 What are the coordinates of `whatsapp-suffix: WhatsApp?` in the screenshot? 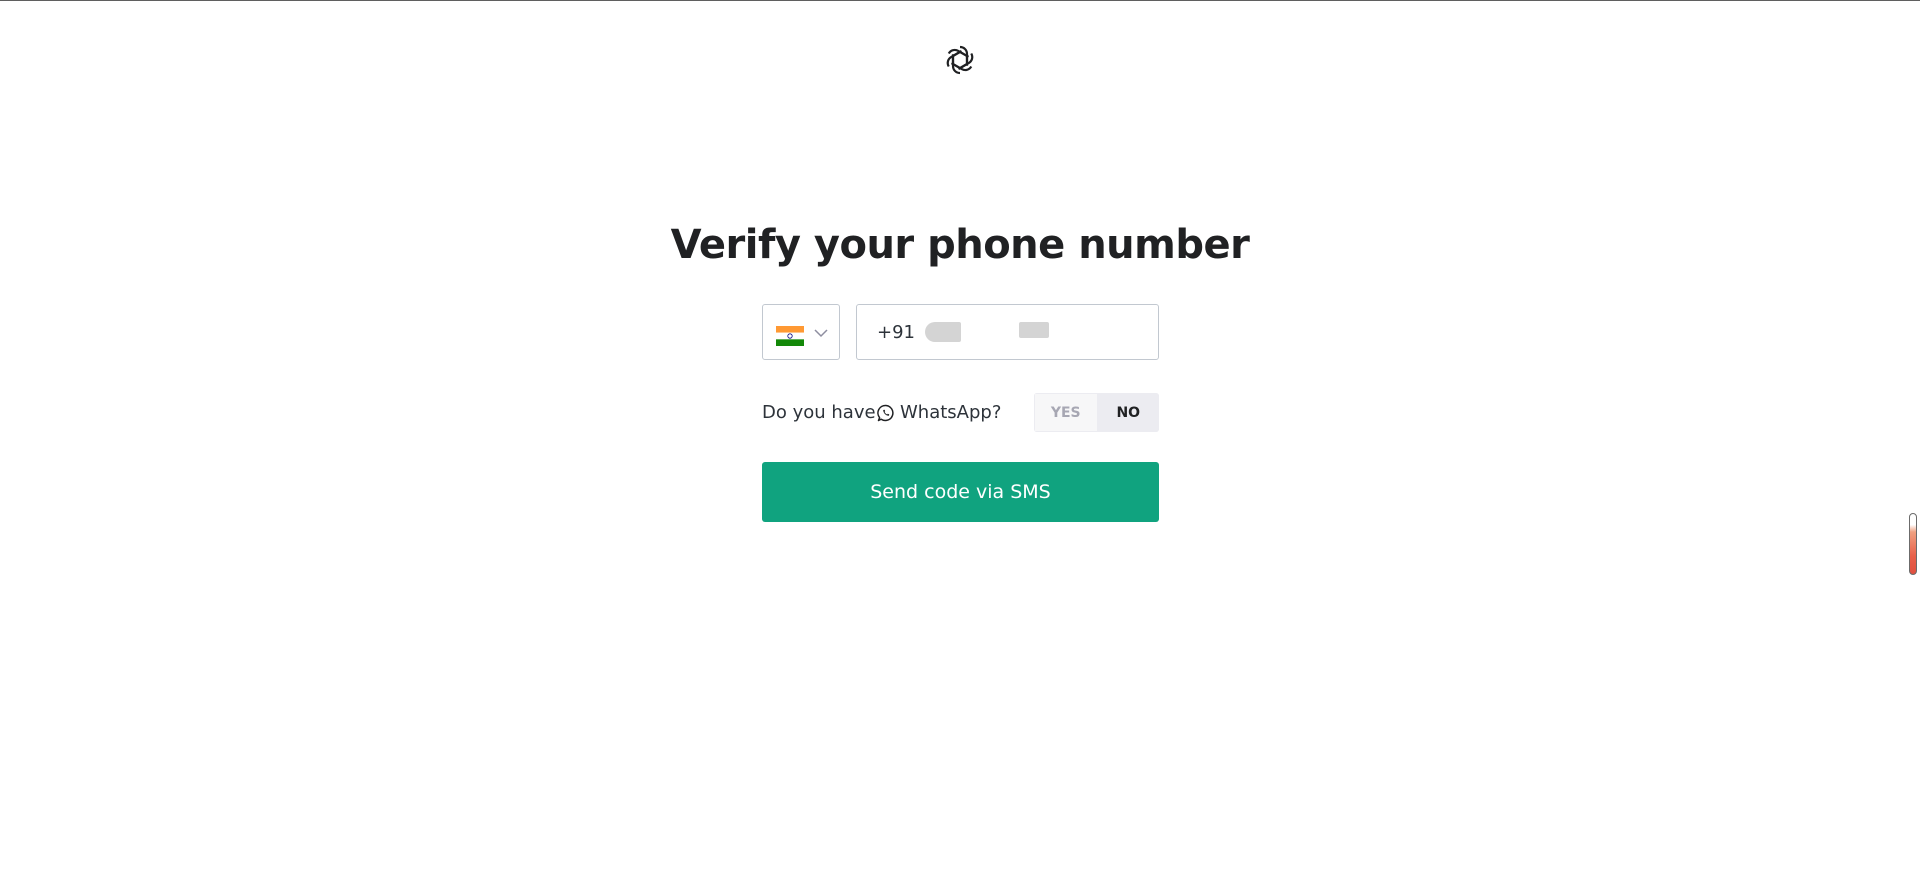 It's located at (951, 412).